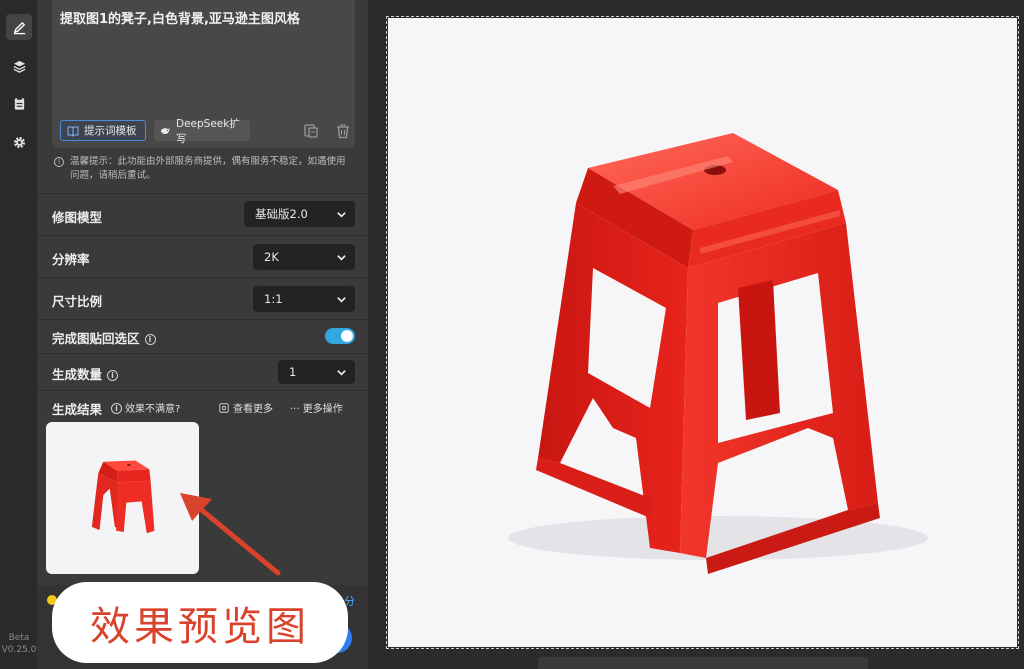 This screenshot has height=669, width=1024. I want to click on count-row: 生成数量 i 1, so click(203, 371).